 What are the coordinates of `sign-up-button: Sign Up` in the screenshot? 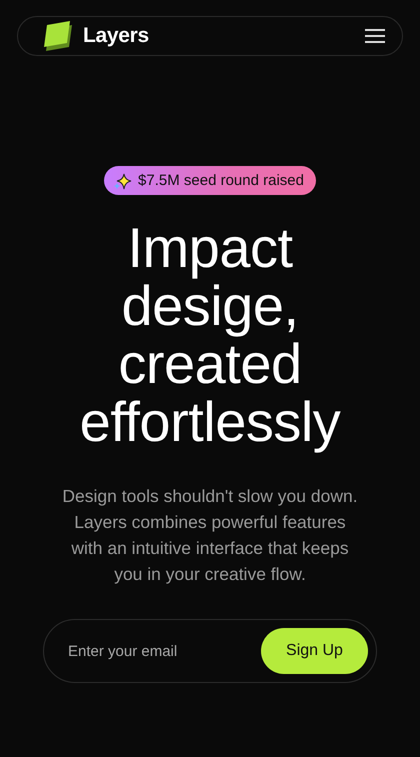 It's located at (314, 651).